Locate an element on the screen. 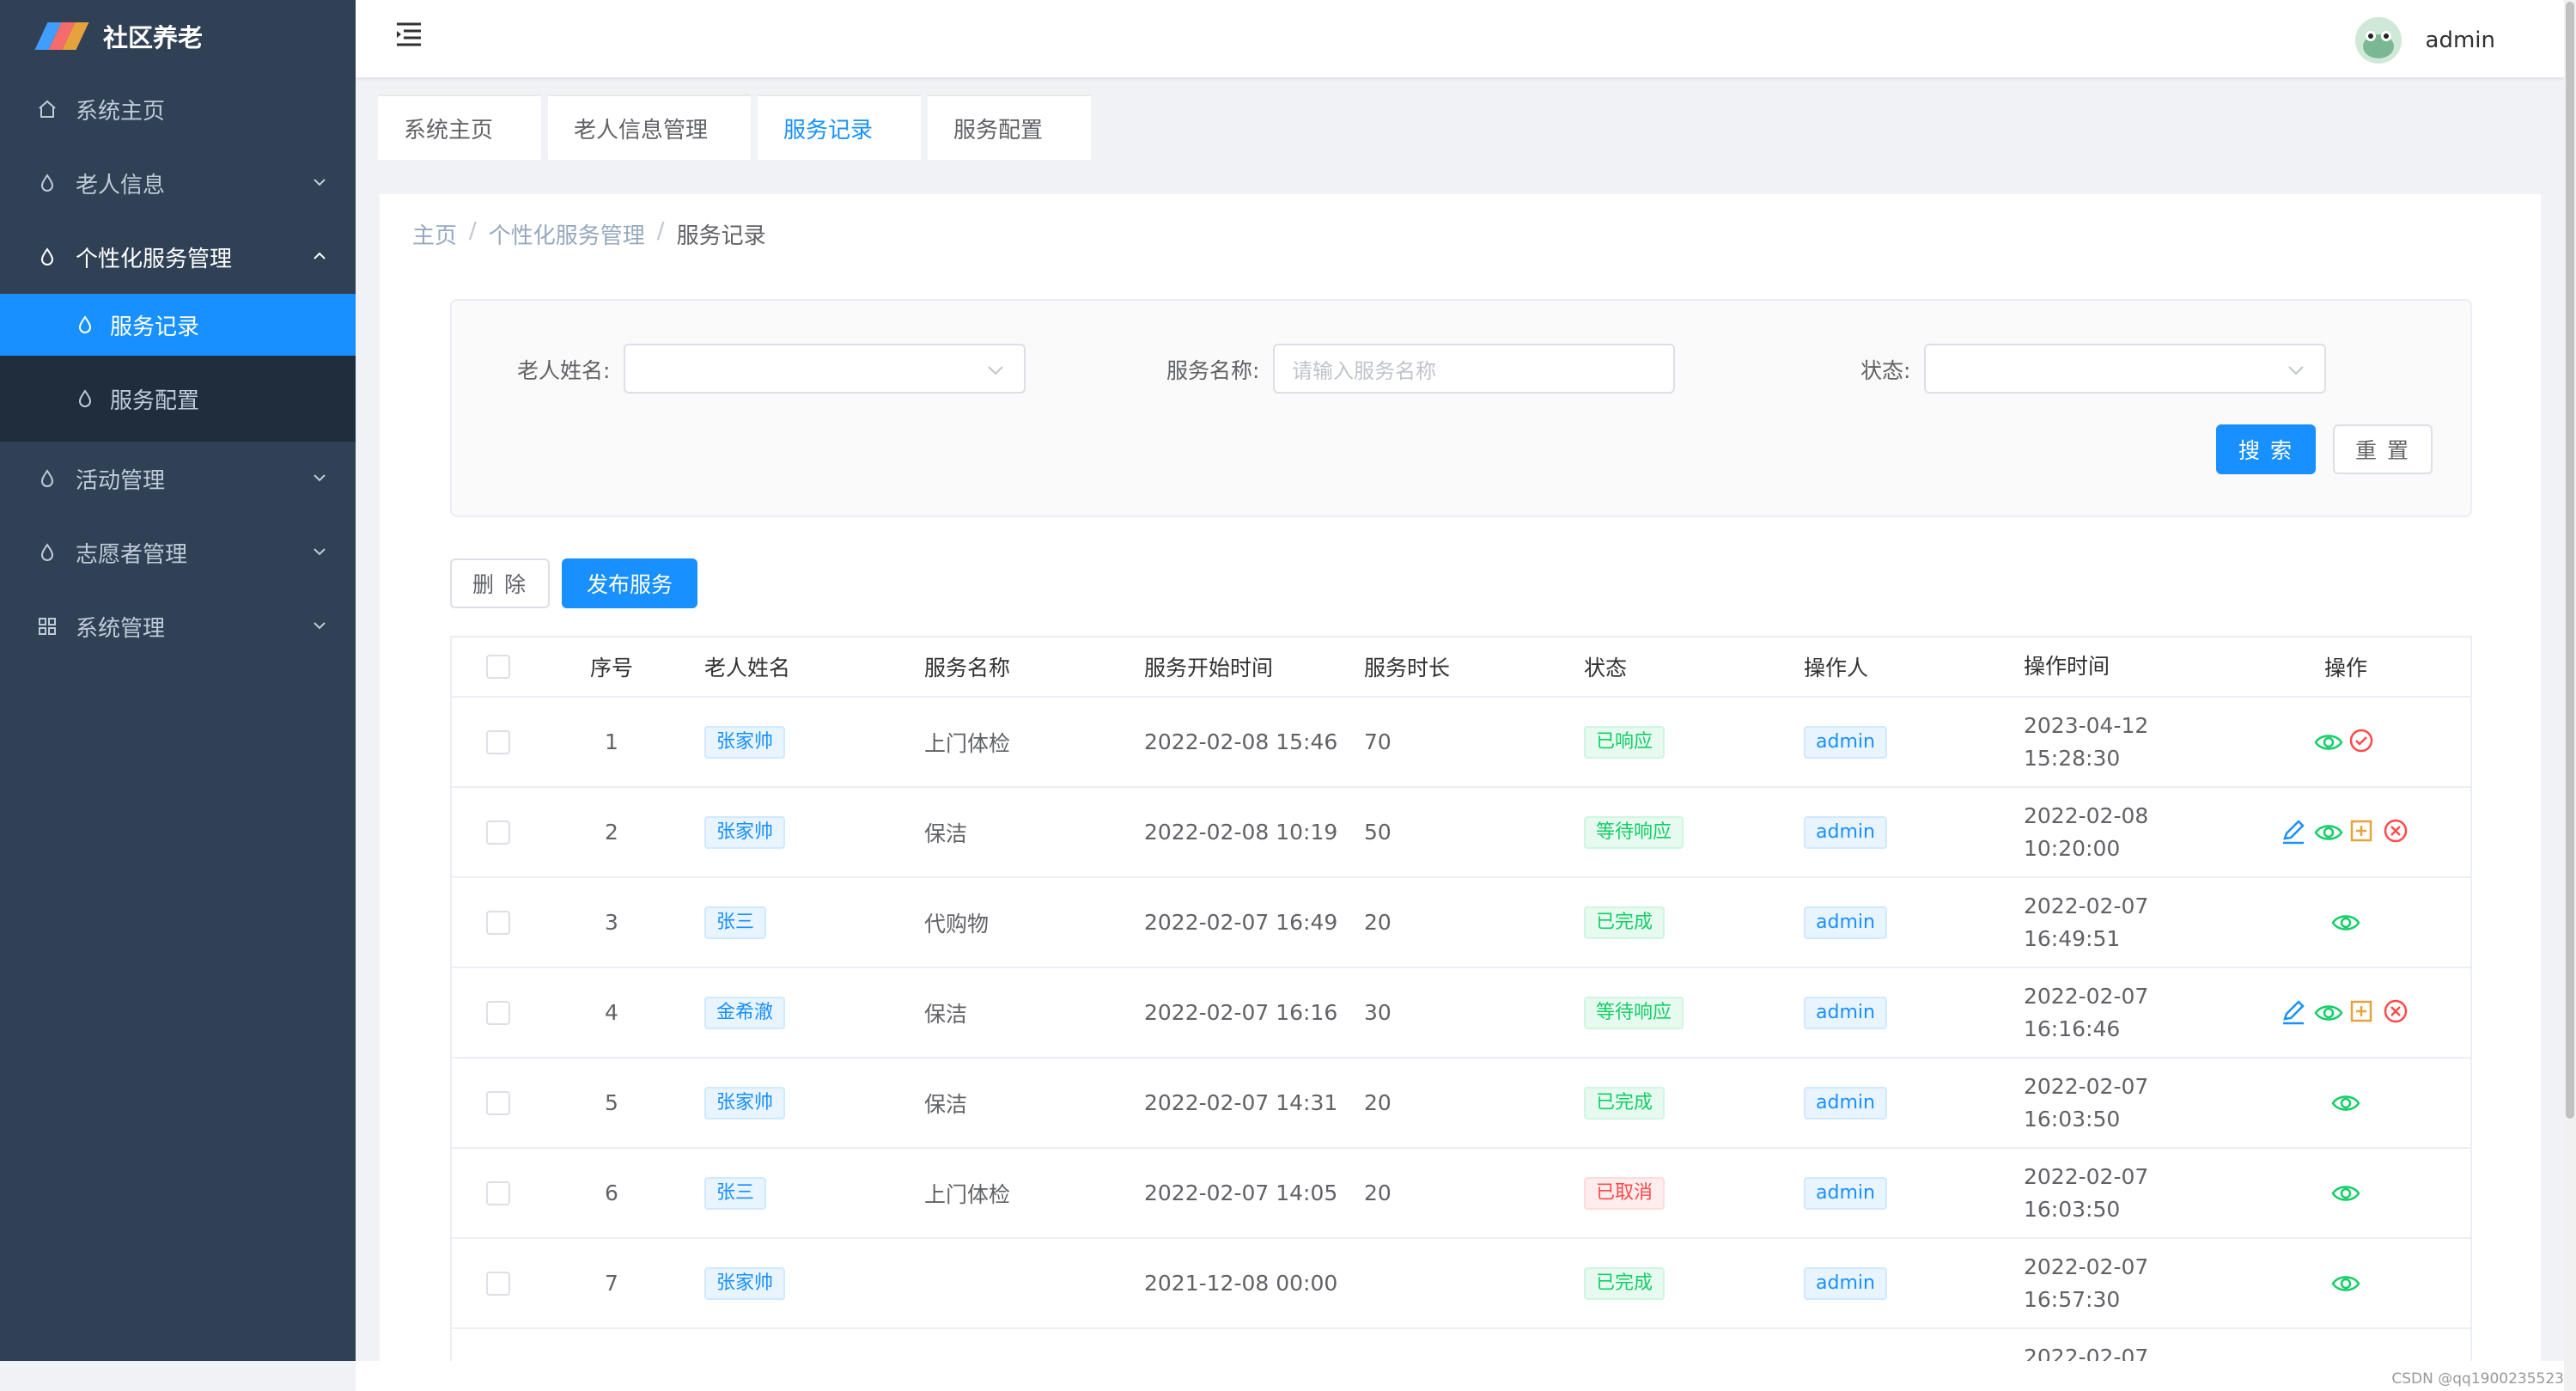 This screenshot has width=2576, height=1391. service-name-input: 请输入服务名称 is located at coordinates (1474, 369).